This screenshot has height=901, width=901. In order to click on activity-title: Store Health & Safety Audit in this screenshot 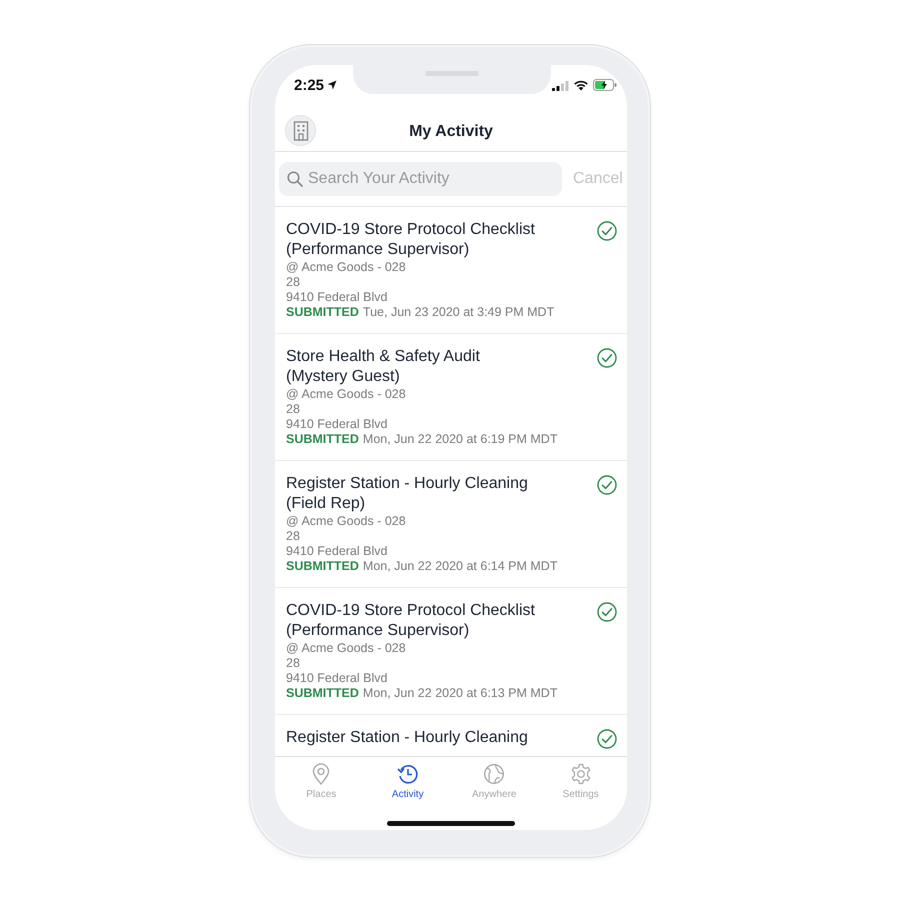, I will do `click(441, 357)`.